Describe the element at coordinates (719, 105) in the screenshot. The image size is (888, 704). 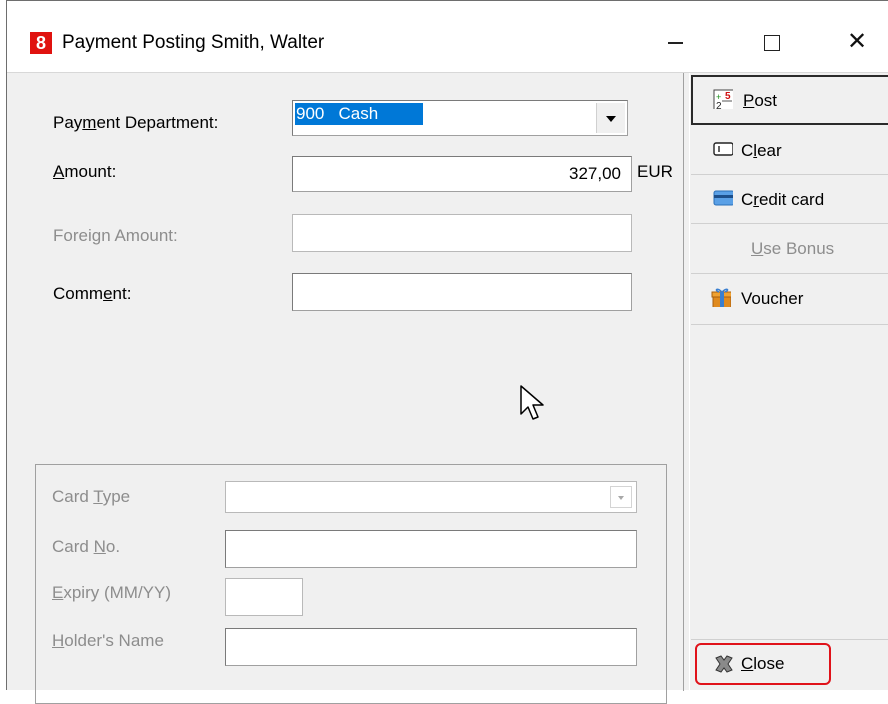
I see `svg-text: 2` at that location.